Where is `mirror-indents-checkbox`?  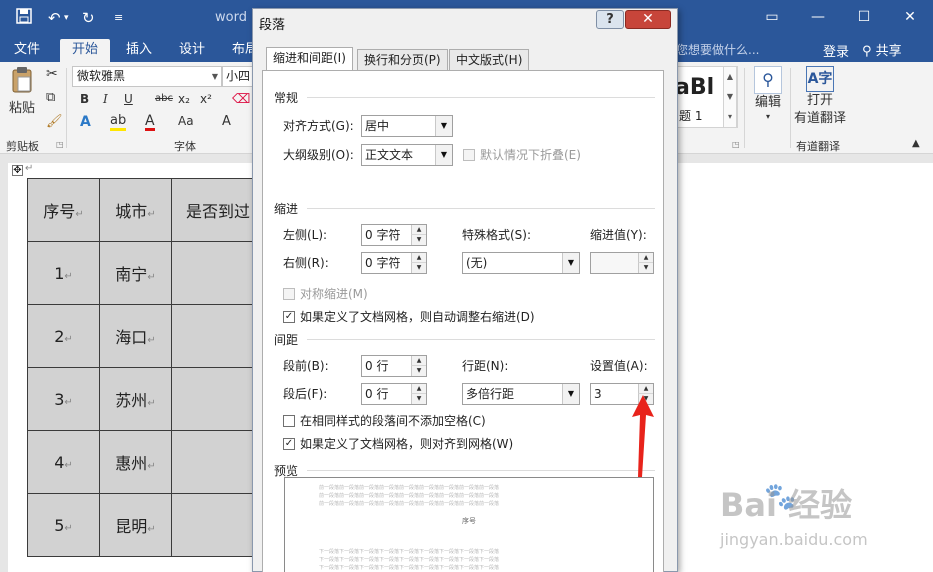 mirror-indents-checkbox is located at coordinates (289, 294).